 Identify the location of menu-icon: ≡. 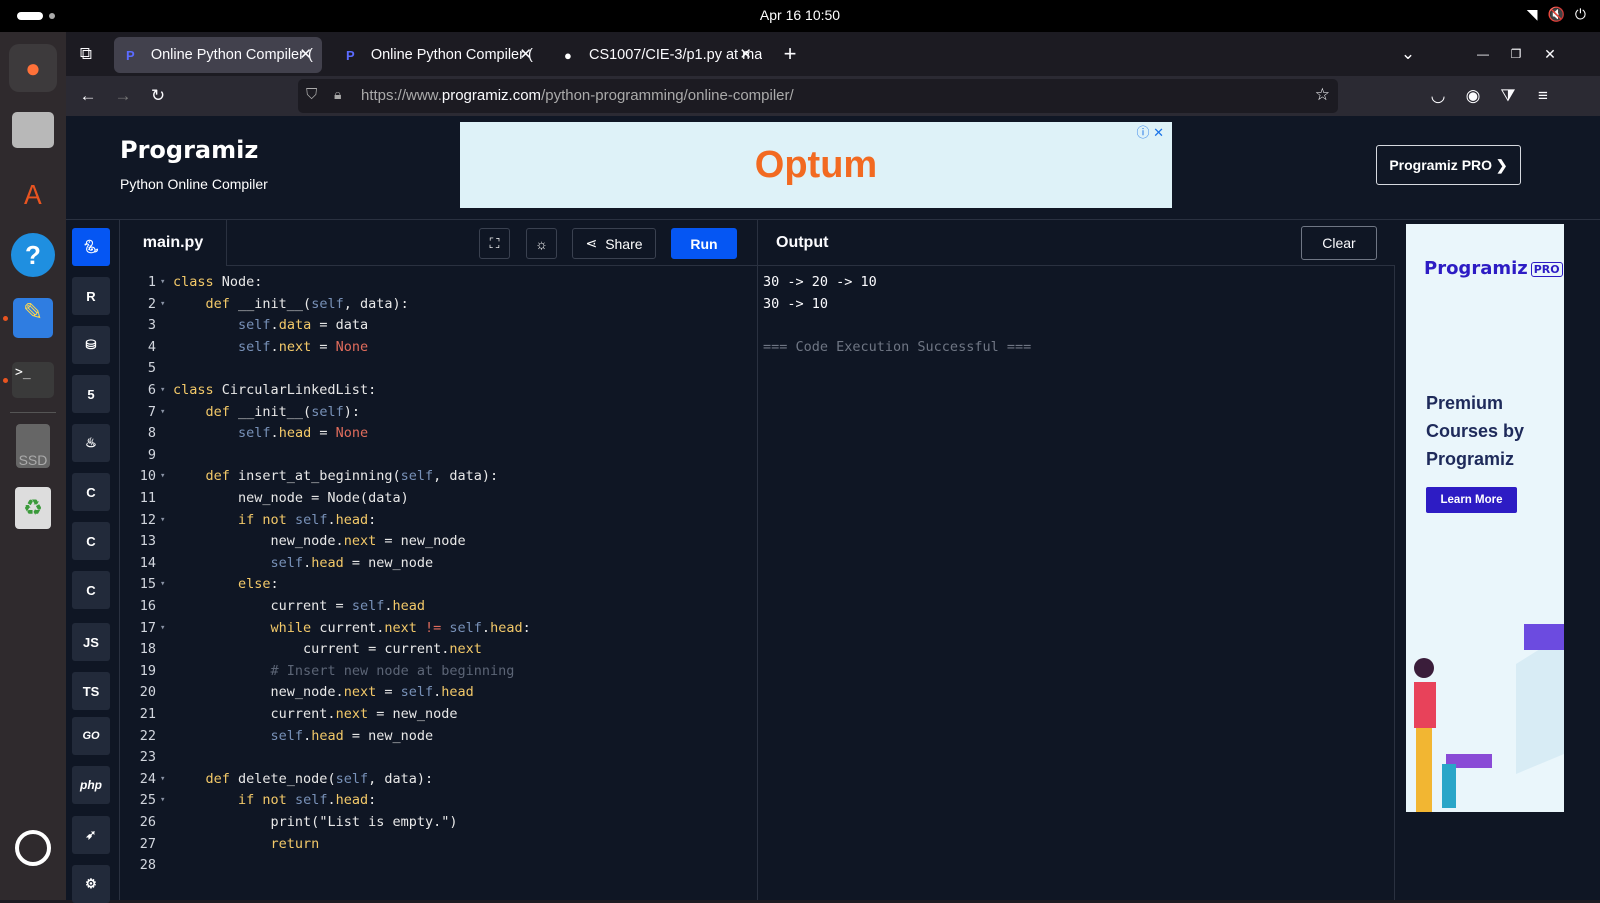
(1543, 96).